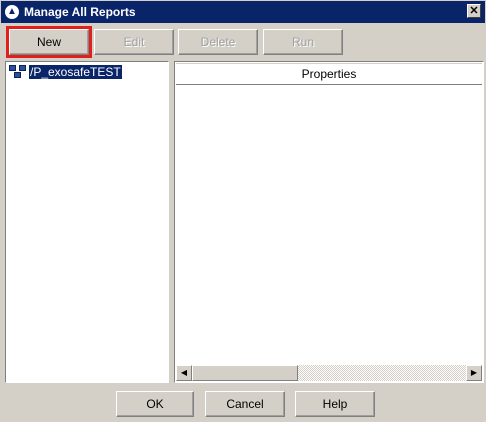 This screenshot has width=486, height=422. I want to click on ok-button: OK, so click(155, 404).